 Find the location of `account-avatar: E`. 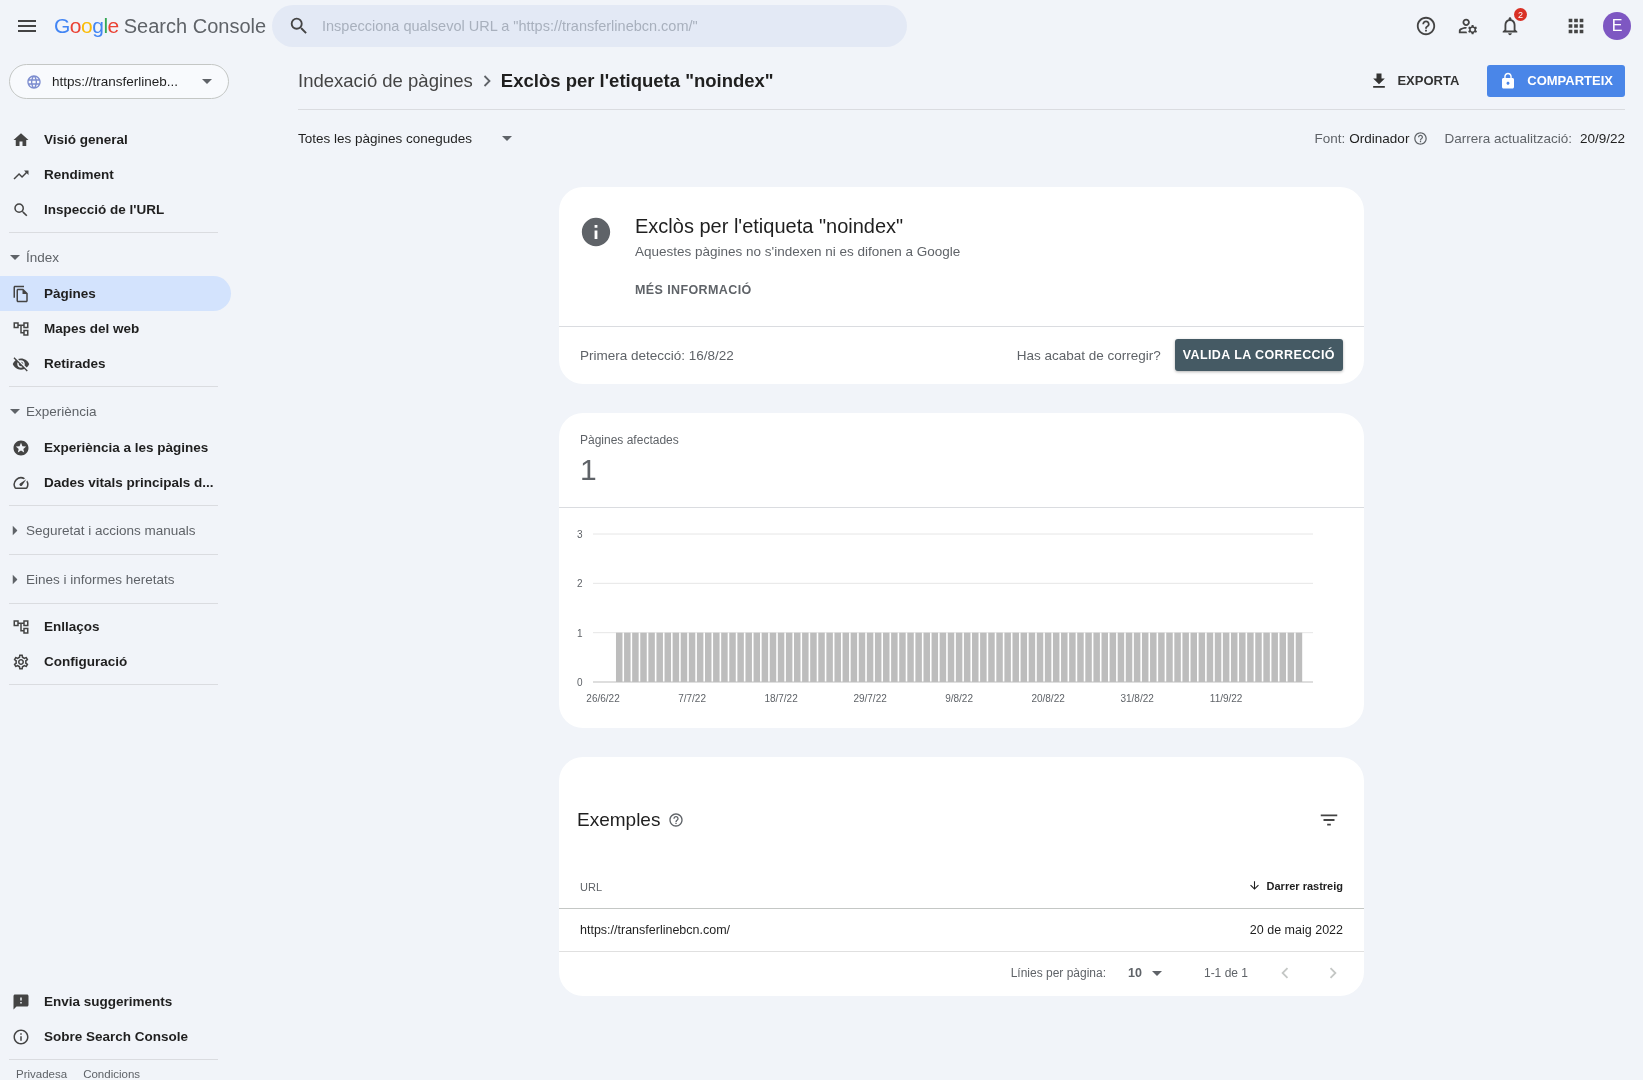

account-avatar: E is located at coordinates (1617, 26).